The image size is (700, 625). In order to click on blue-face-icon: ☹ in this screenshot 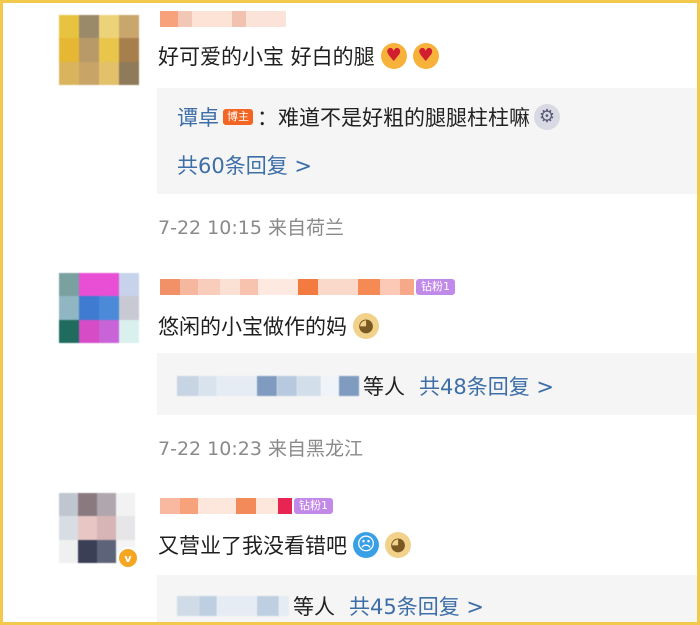, I will do `click(366, 545)`.